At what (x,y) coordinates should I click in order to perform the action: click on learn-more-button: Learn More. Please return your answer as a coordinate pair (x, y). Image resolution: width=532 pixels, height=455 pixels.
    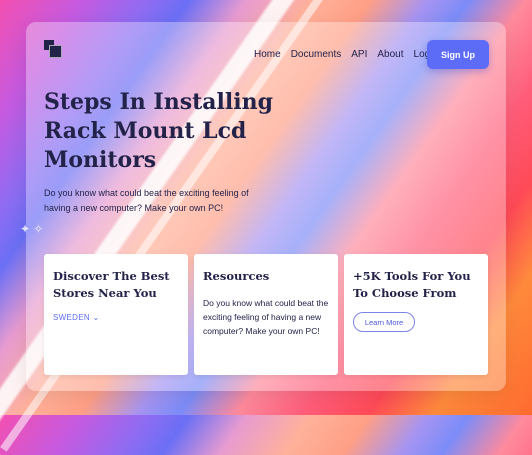
    Looking at the image, I should click on (384, 322).